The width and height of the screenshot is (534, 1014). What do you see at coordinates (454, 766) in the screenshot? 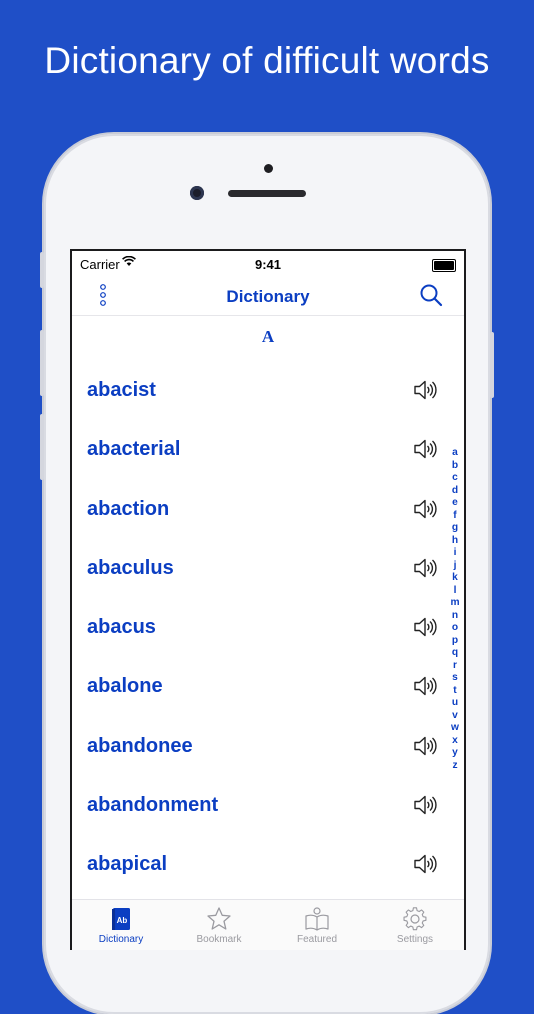
I see `index-letter: z` at bounding box center [454, 766].